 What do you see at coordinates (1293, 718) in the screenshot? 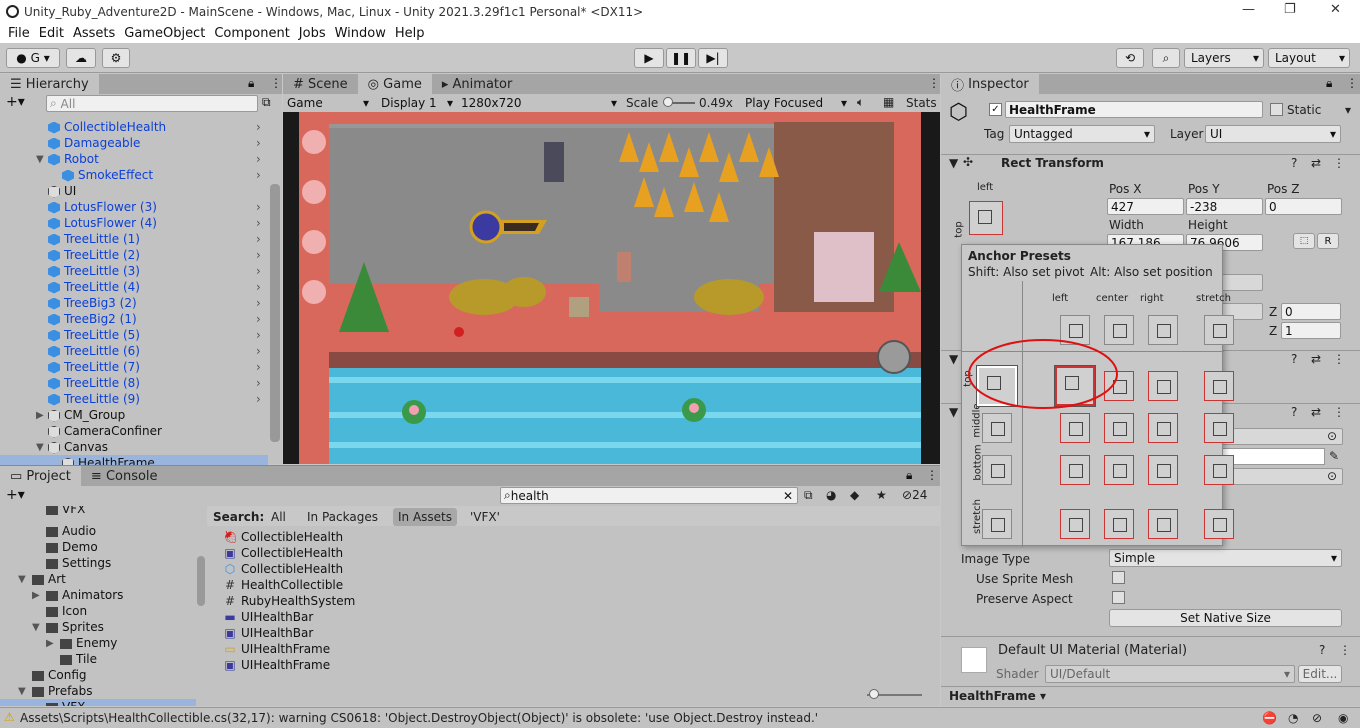
I see `baking-icon: ◔` at bounding box center [1293, 718].